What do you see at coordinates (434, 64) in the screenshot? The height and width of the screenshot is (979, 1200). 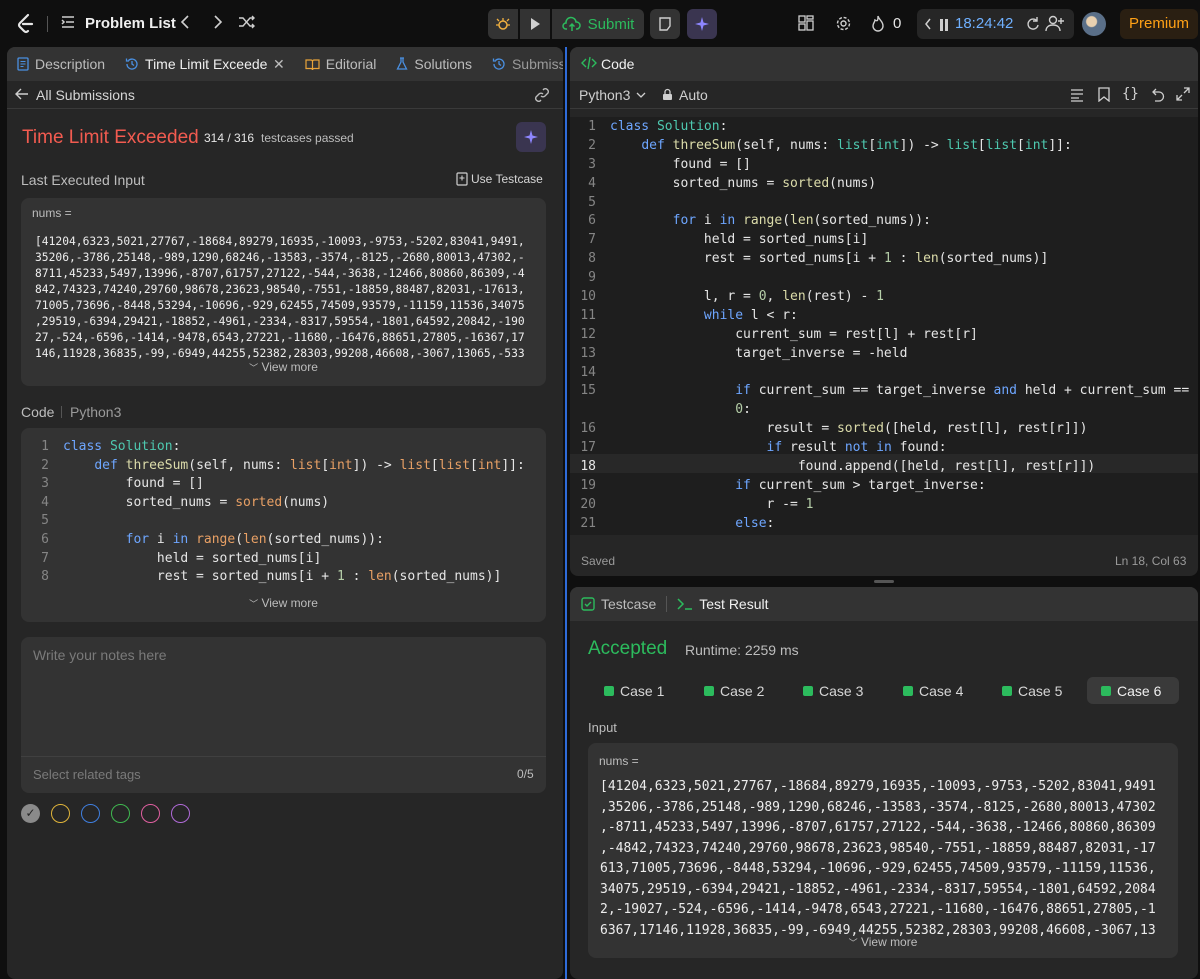 I see `tab-solutions: Solutions` at bounding box center [434, 64].